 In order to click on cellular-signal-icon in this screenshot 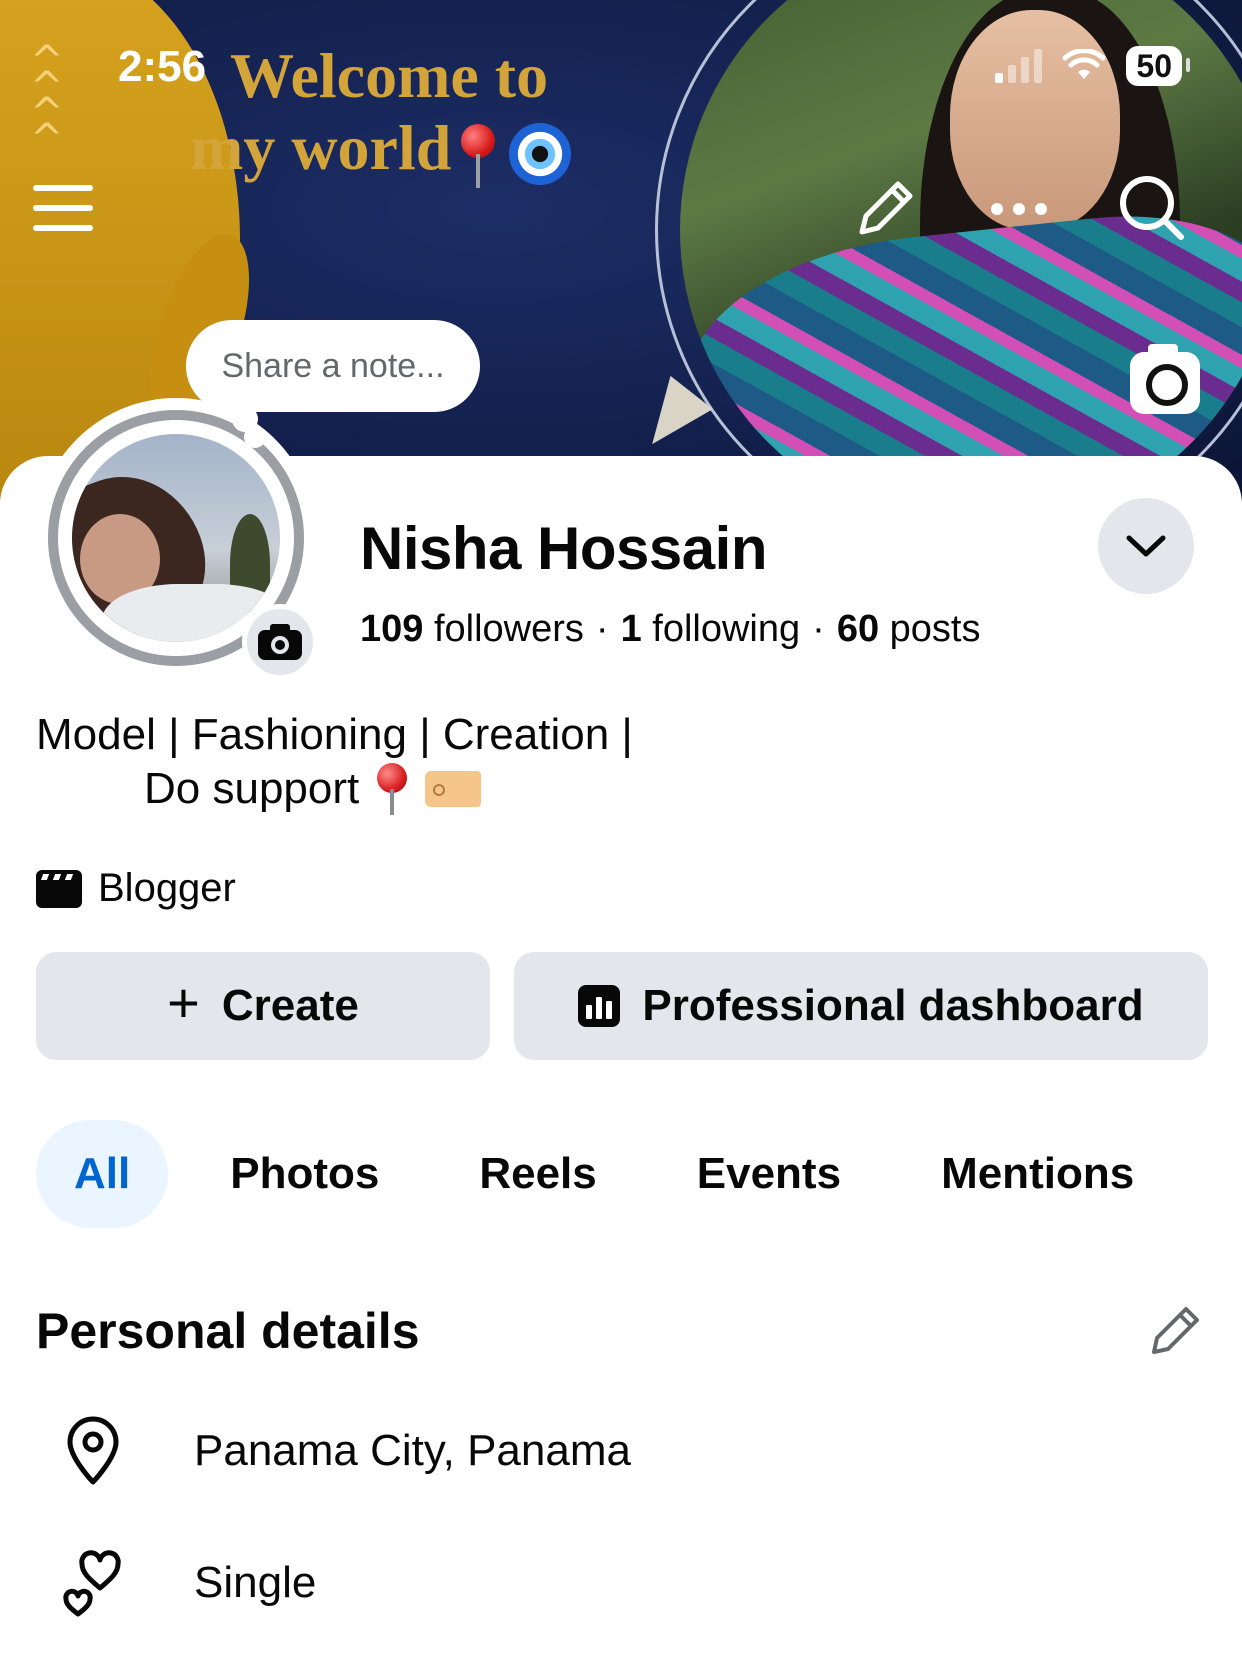, I will do `click(1019, 66)`.